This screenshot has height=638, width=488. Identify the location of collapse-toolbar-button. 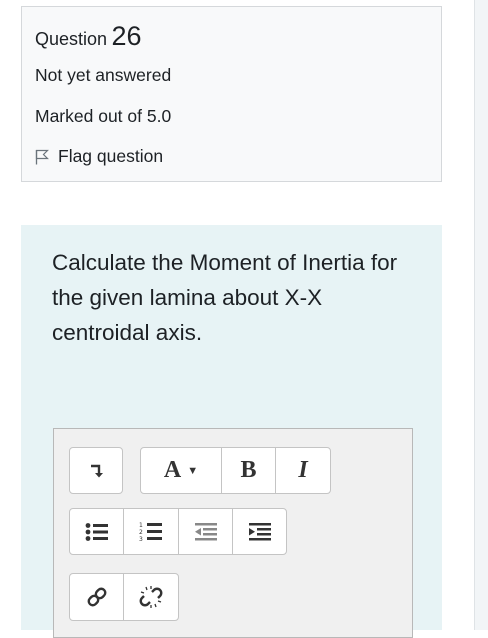
(96, 470).